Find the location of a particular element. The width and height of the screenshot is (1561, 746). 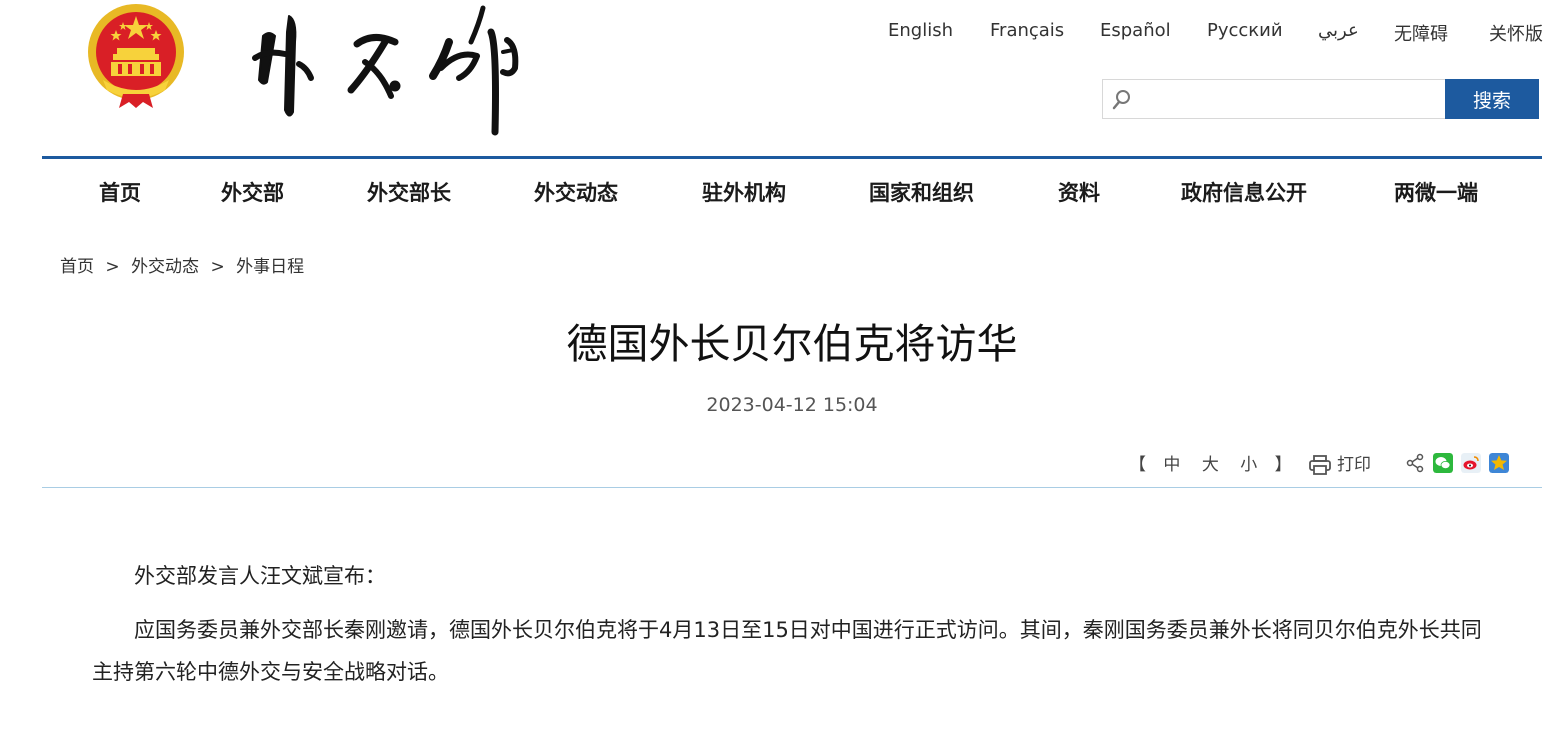

qzone-icon is located at coordinates (1499, 463).